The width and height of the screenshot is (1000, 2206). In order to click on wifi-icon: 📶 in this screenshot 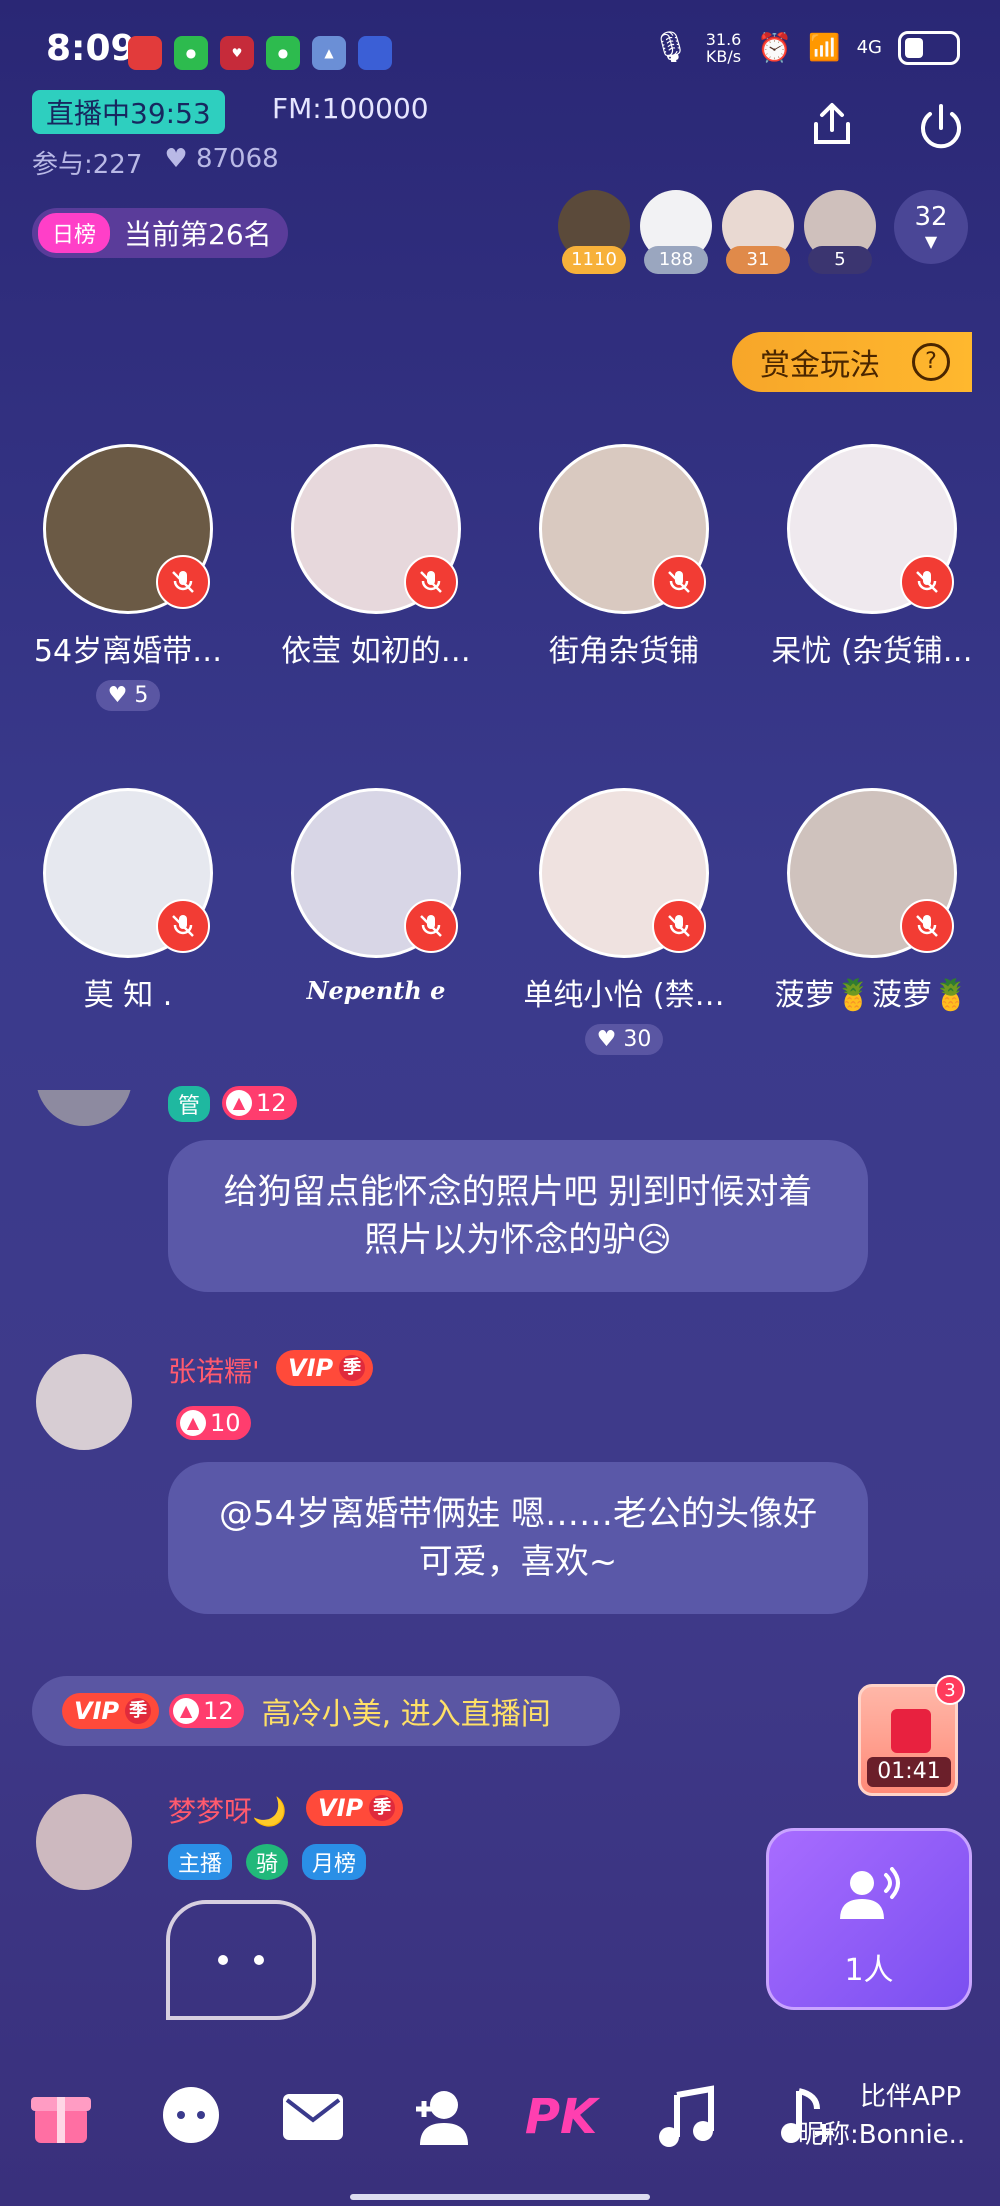, I will do `click(824, 47)`.